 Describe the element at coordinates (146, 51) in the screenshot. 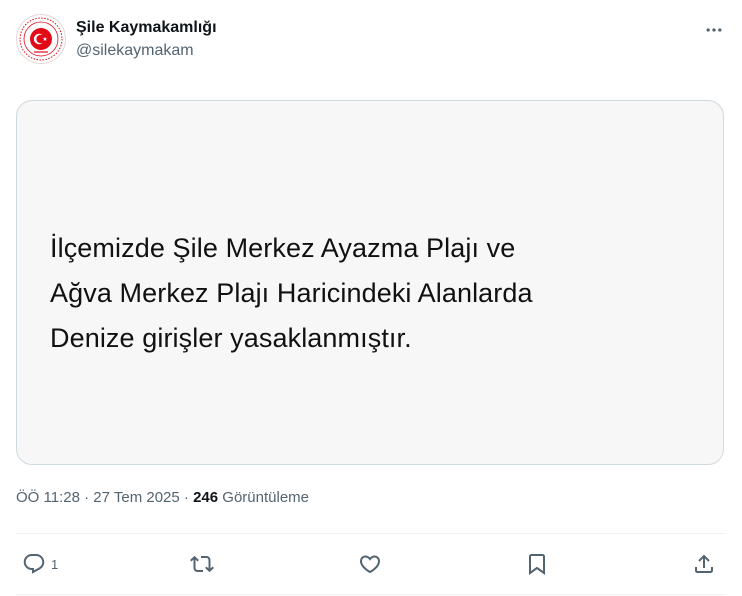

I see `user-handle: @silekaymakam` at that location.